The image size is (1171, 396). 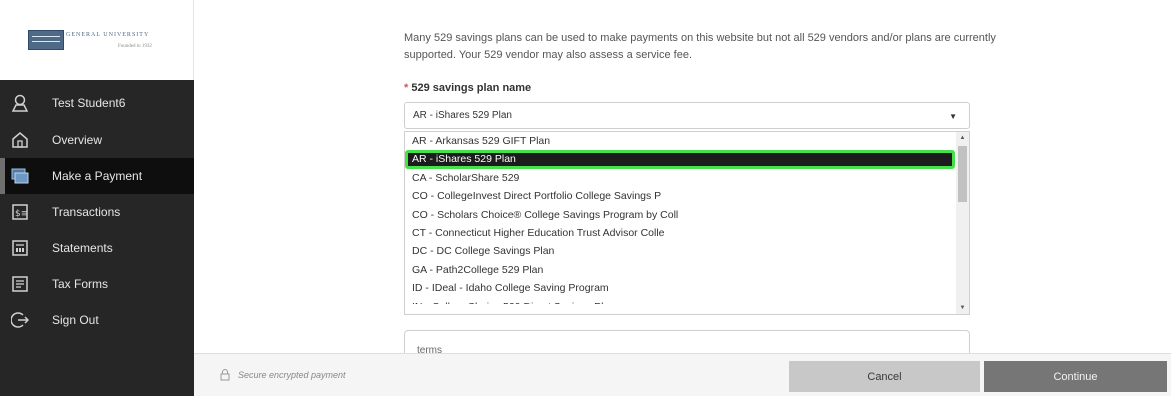 I want to click on sidebar-item-transactions: $≡ Transactions, so click(x=97, y=212).